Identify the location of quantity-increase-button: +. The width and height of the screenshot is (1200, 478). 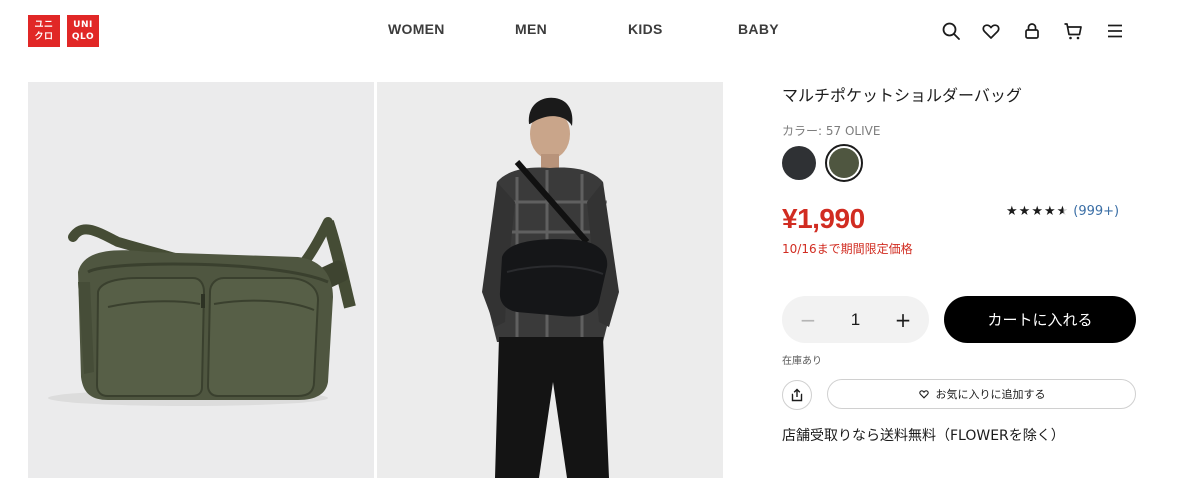
(903, 320).